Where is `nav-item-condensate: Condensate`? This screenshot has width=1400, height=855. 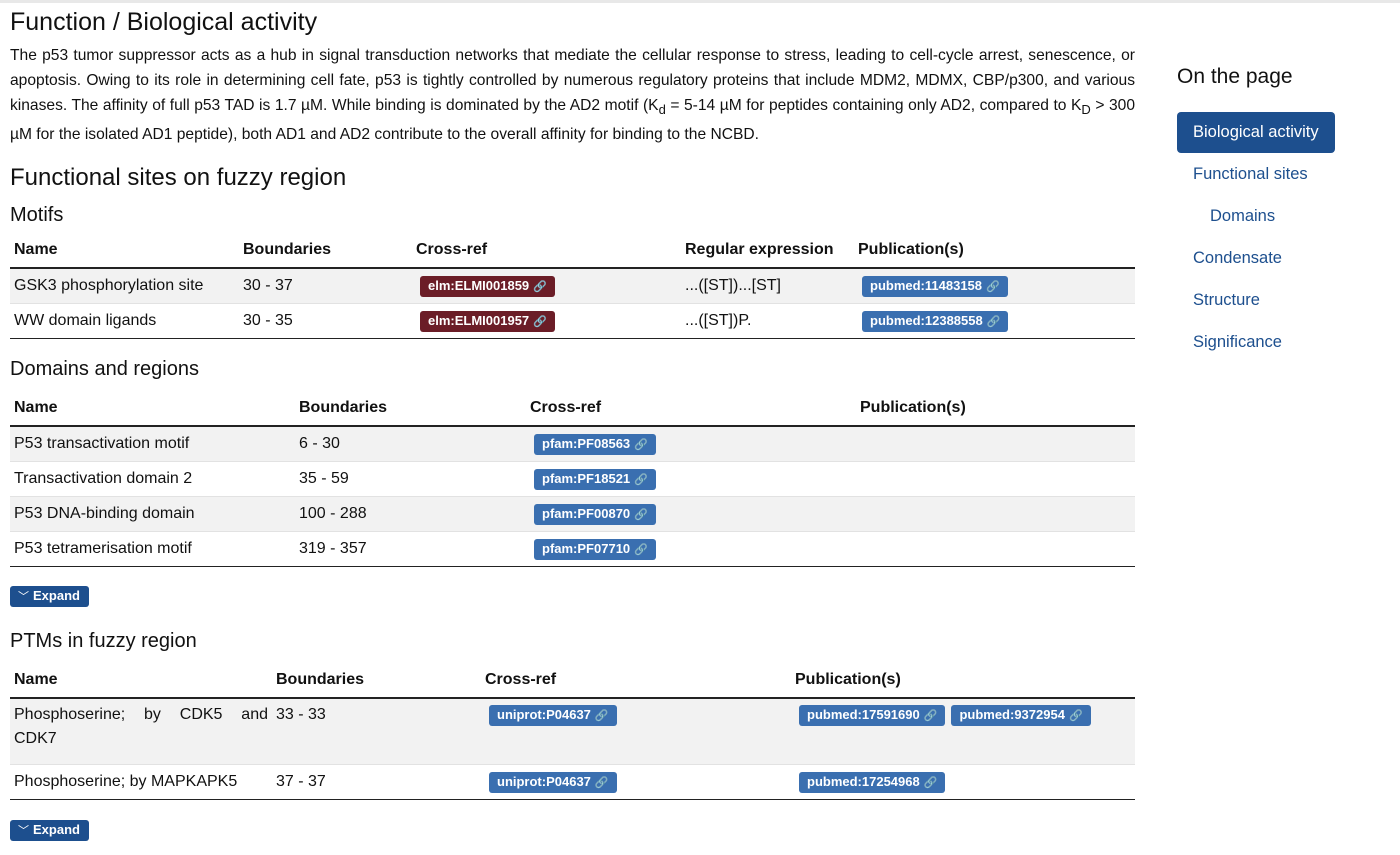 nav-item-condensate: Condensate is located at coordinates (1284, 258).